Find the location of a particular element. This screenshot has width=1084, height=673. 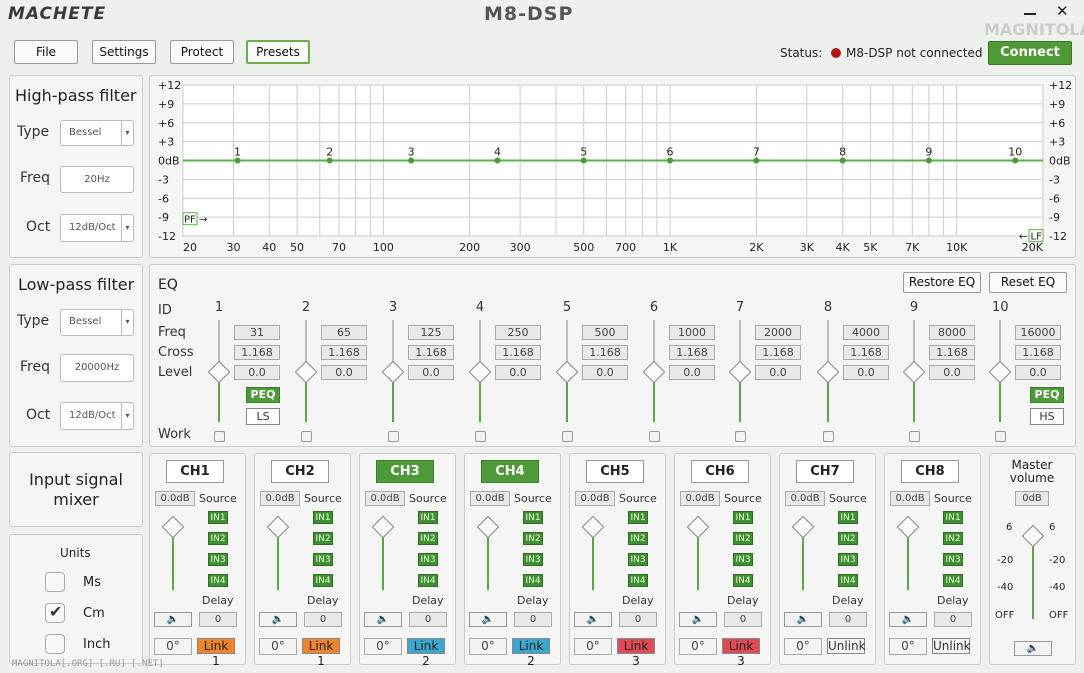

eq-band-freq: 250 is located at coordinates (518, 332).